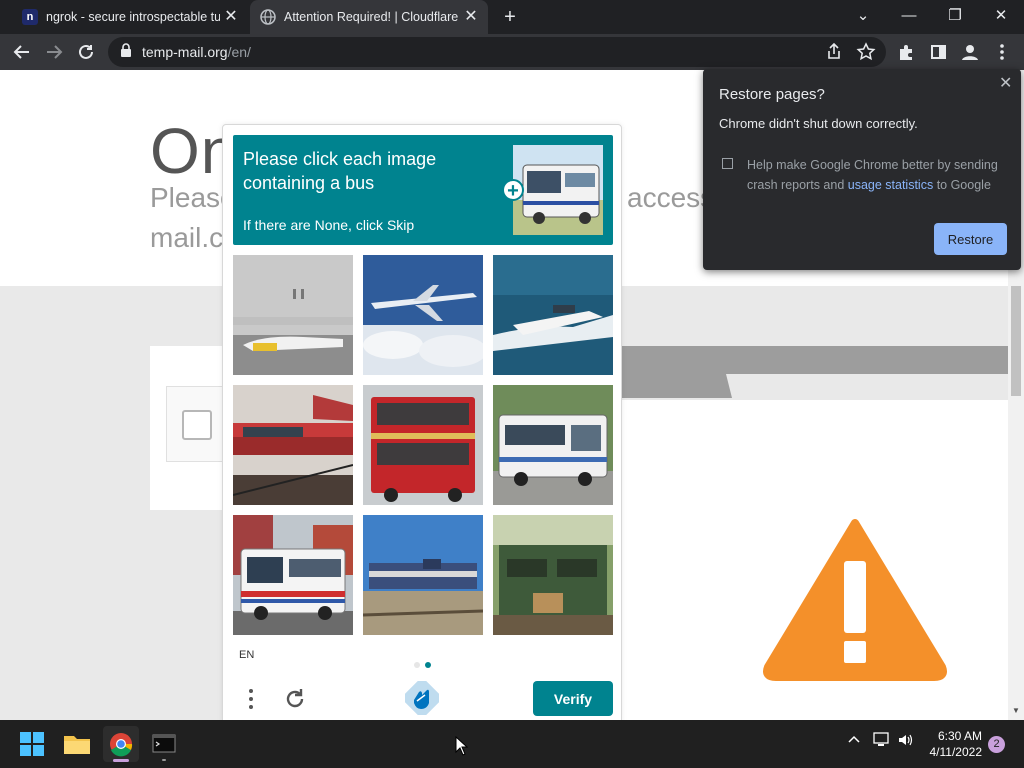  Describe the element at coordinates (558, 190) in the screenshot. I see `example-bus-image` at that location.